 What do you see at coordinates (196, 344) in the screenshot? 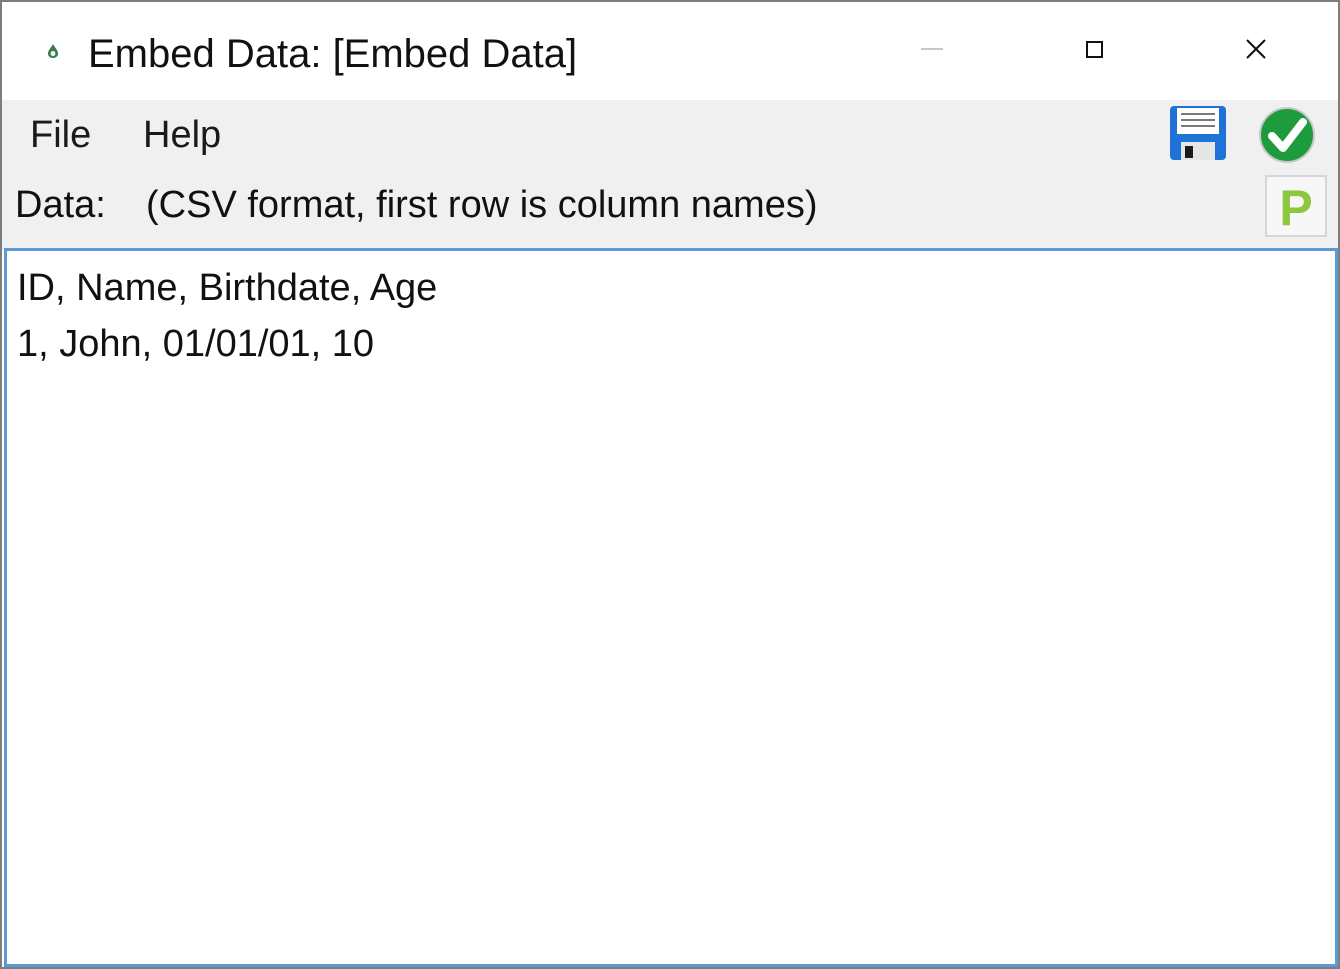
I see `editor-line: 1, John, 01/01/01, 10` at bounding box center [196, 344].